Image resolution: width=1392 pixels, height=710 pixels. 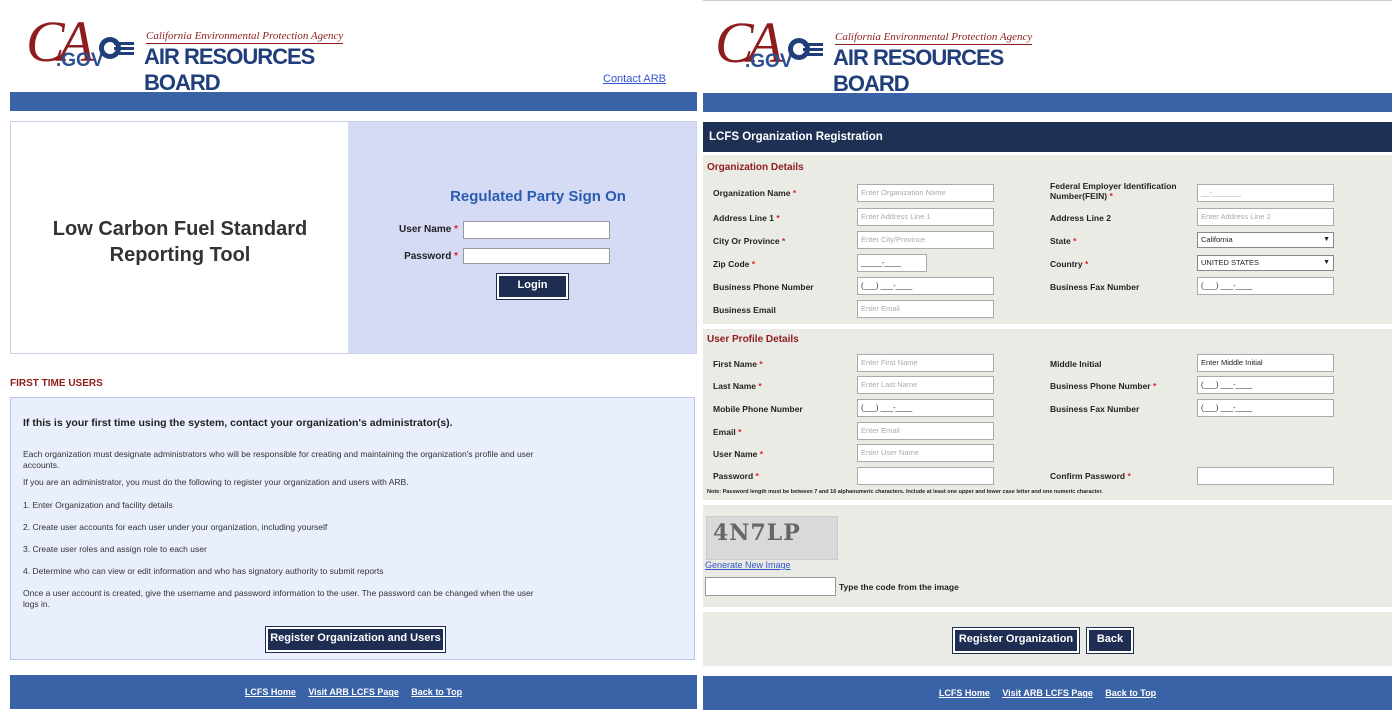 I want to click on business-email-label: Business Email, so click(x=744, y=310).